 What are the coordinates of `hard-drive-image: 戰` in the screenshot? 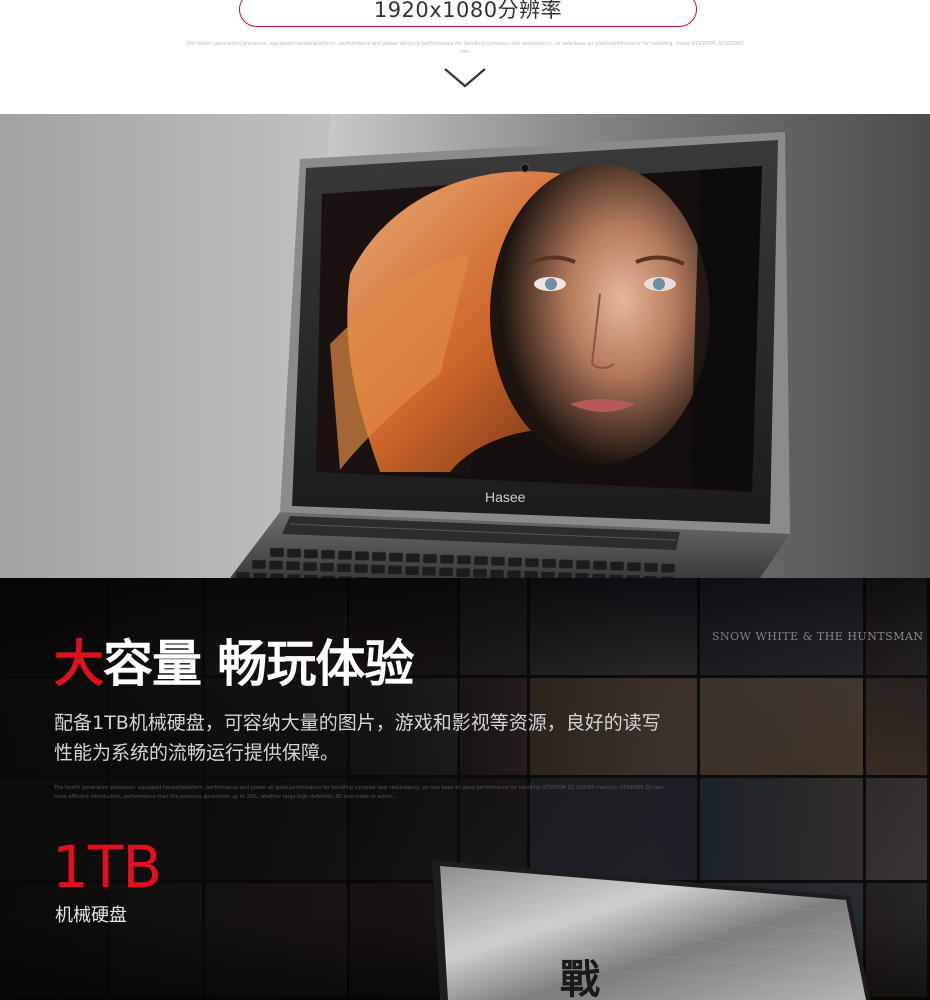 It's located at (651, 930).